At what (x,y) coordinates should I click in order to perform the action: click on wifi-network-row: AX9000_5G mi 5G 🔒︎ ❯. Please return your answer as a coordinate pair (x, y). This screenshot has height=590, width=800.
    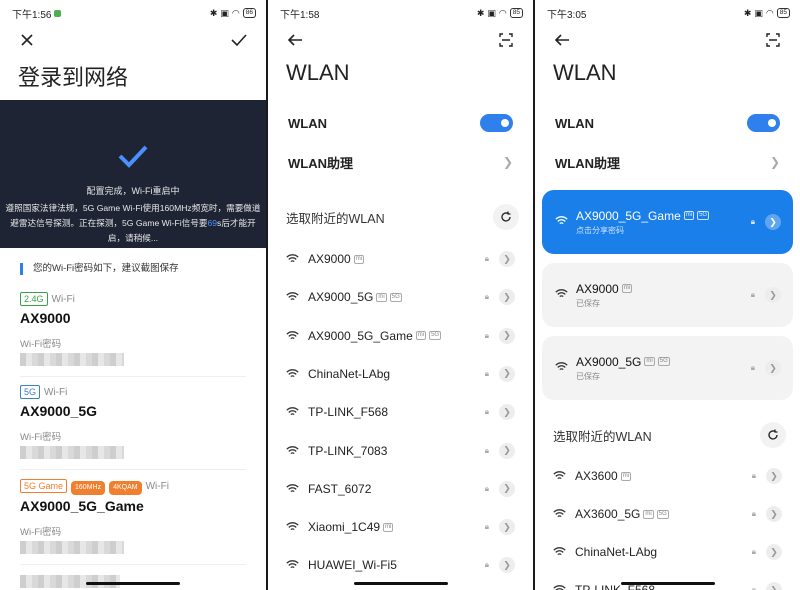
    Looking at the image, I should click on (400, 297).